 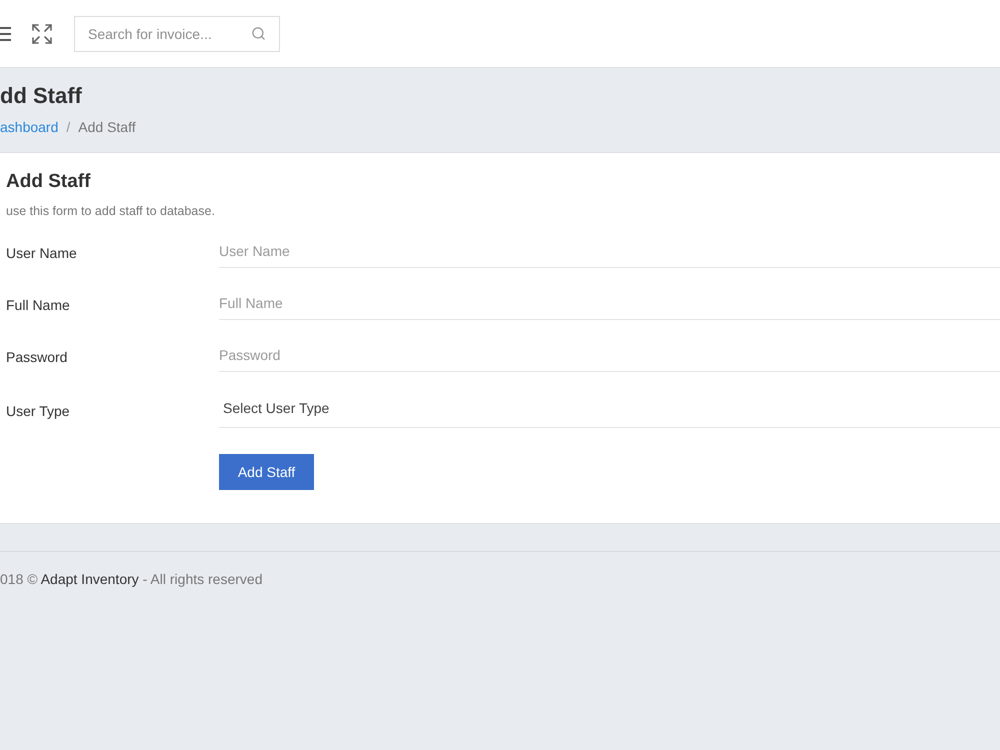 I want to click on card-title: Add Staff, so click(x=49, y=182).